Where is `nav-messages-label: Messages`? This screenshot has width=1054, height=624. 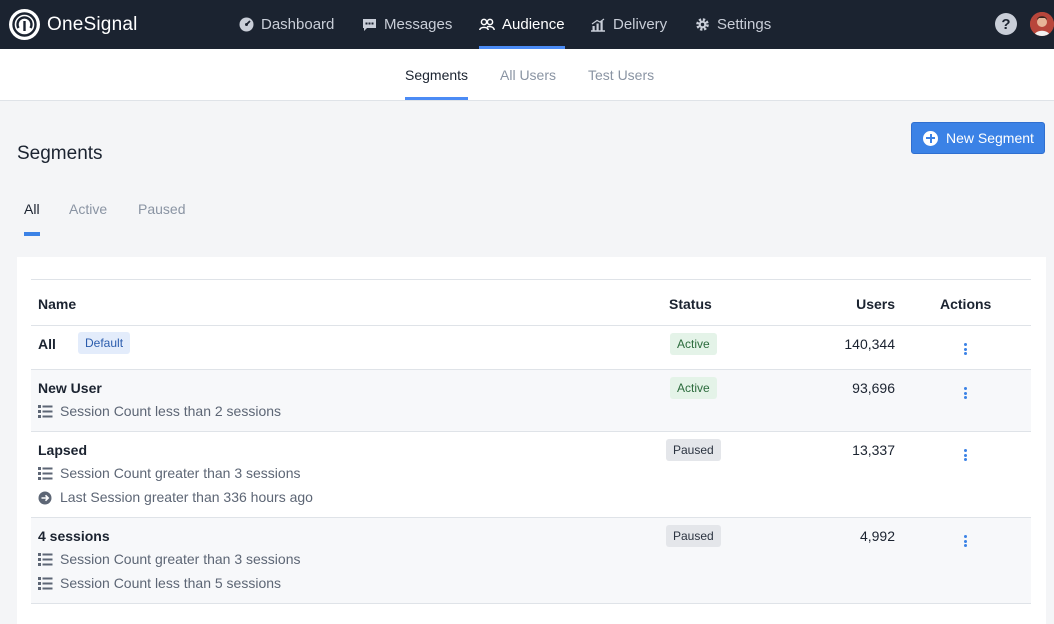 nav-messages-label: Messages is located at coordinates (418, 24).